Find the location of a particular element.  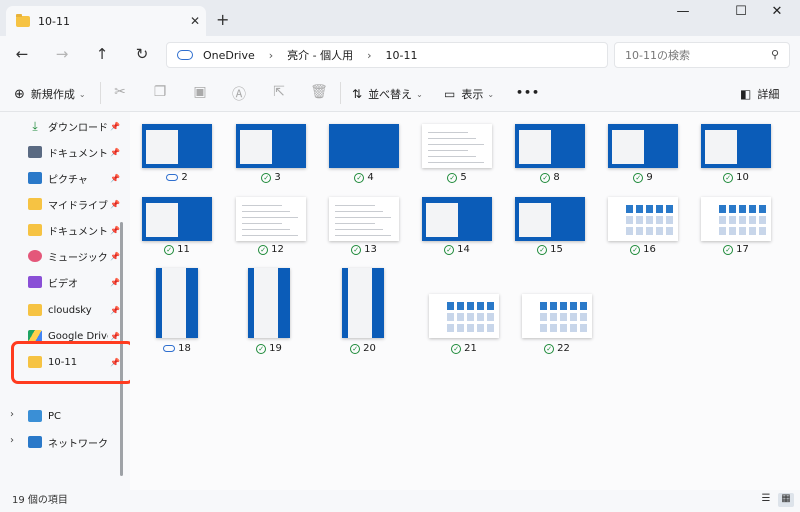

sidebar-item-label: ミュージック is located at coordinates (78, 258).